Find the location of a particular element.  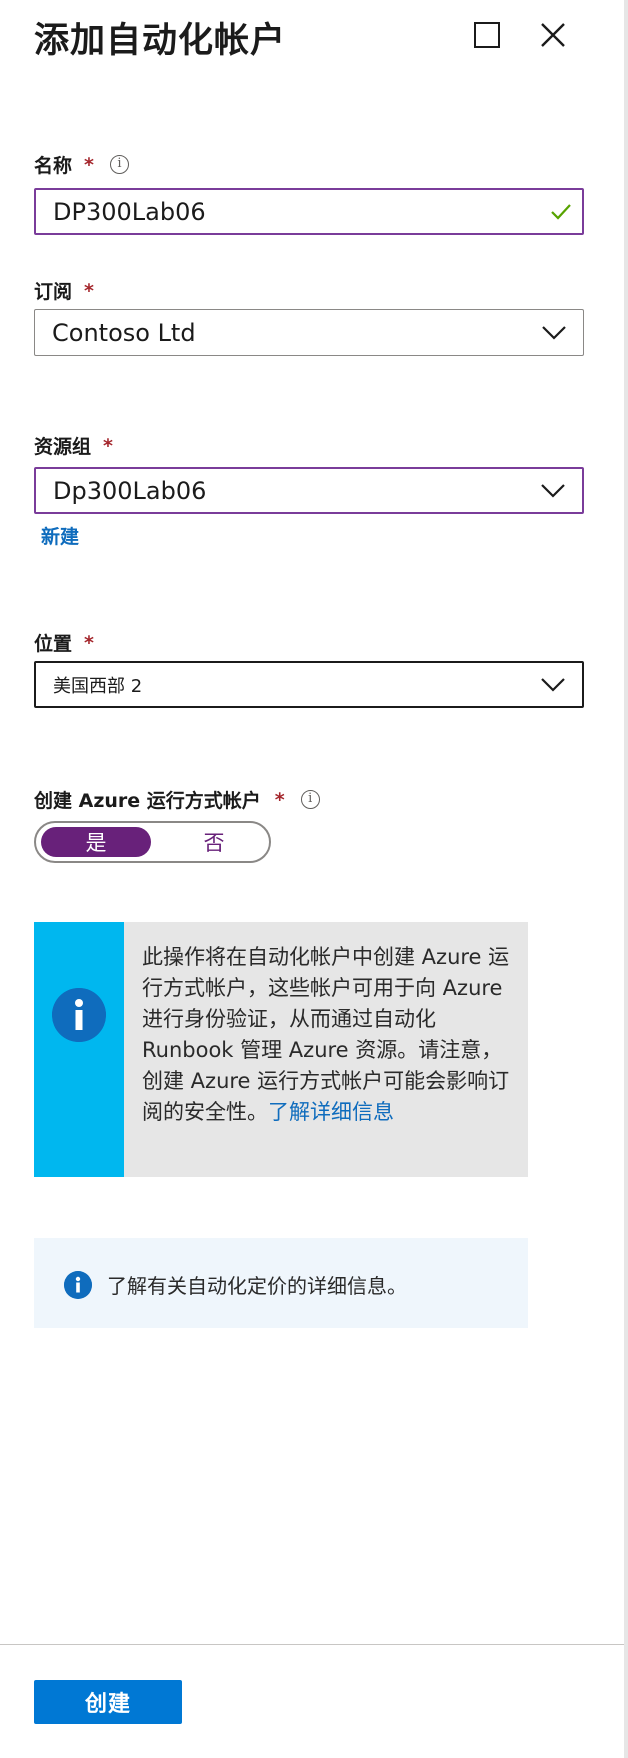

resource-group-label-row: 资源组 * is located at coordinates (73, 445).